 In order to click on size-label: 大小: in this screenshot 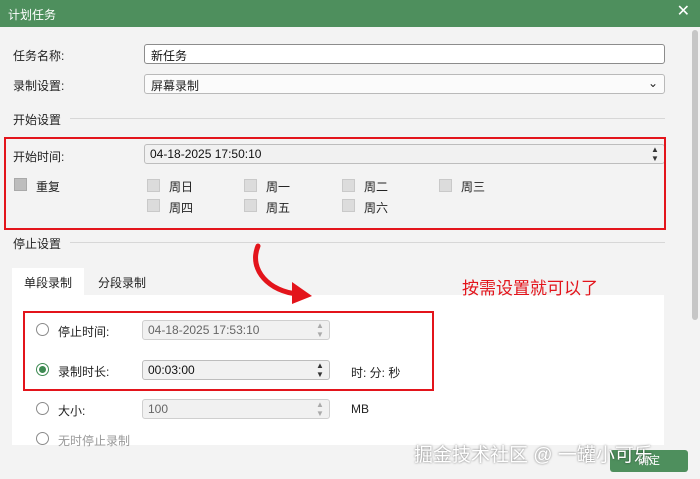, I will do `click(72, 411)`.